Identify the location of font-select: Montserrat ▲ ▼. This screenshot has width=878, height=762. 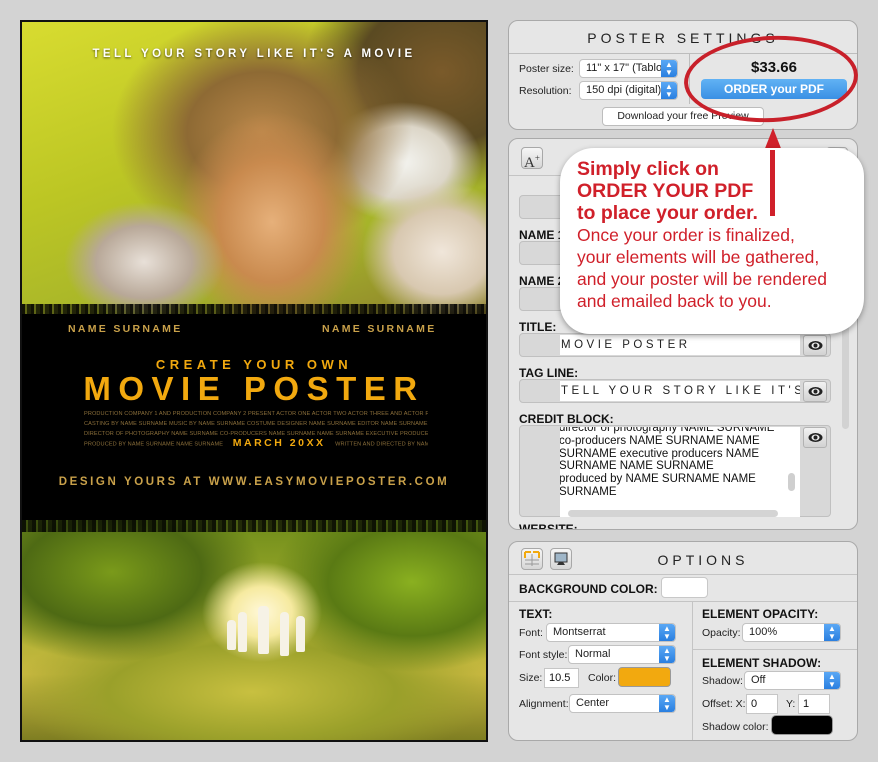
(611, 632).